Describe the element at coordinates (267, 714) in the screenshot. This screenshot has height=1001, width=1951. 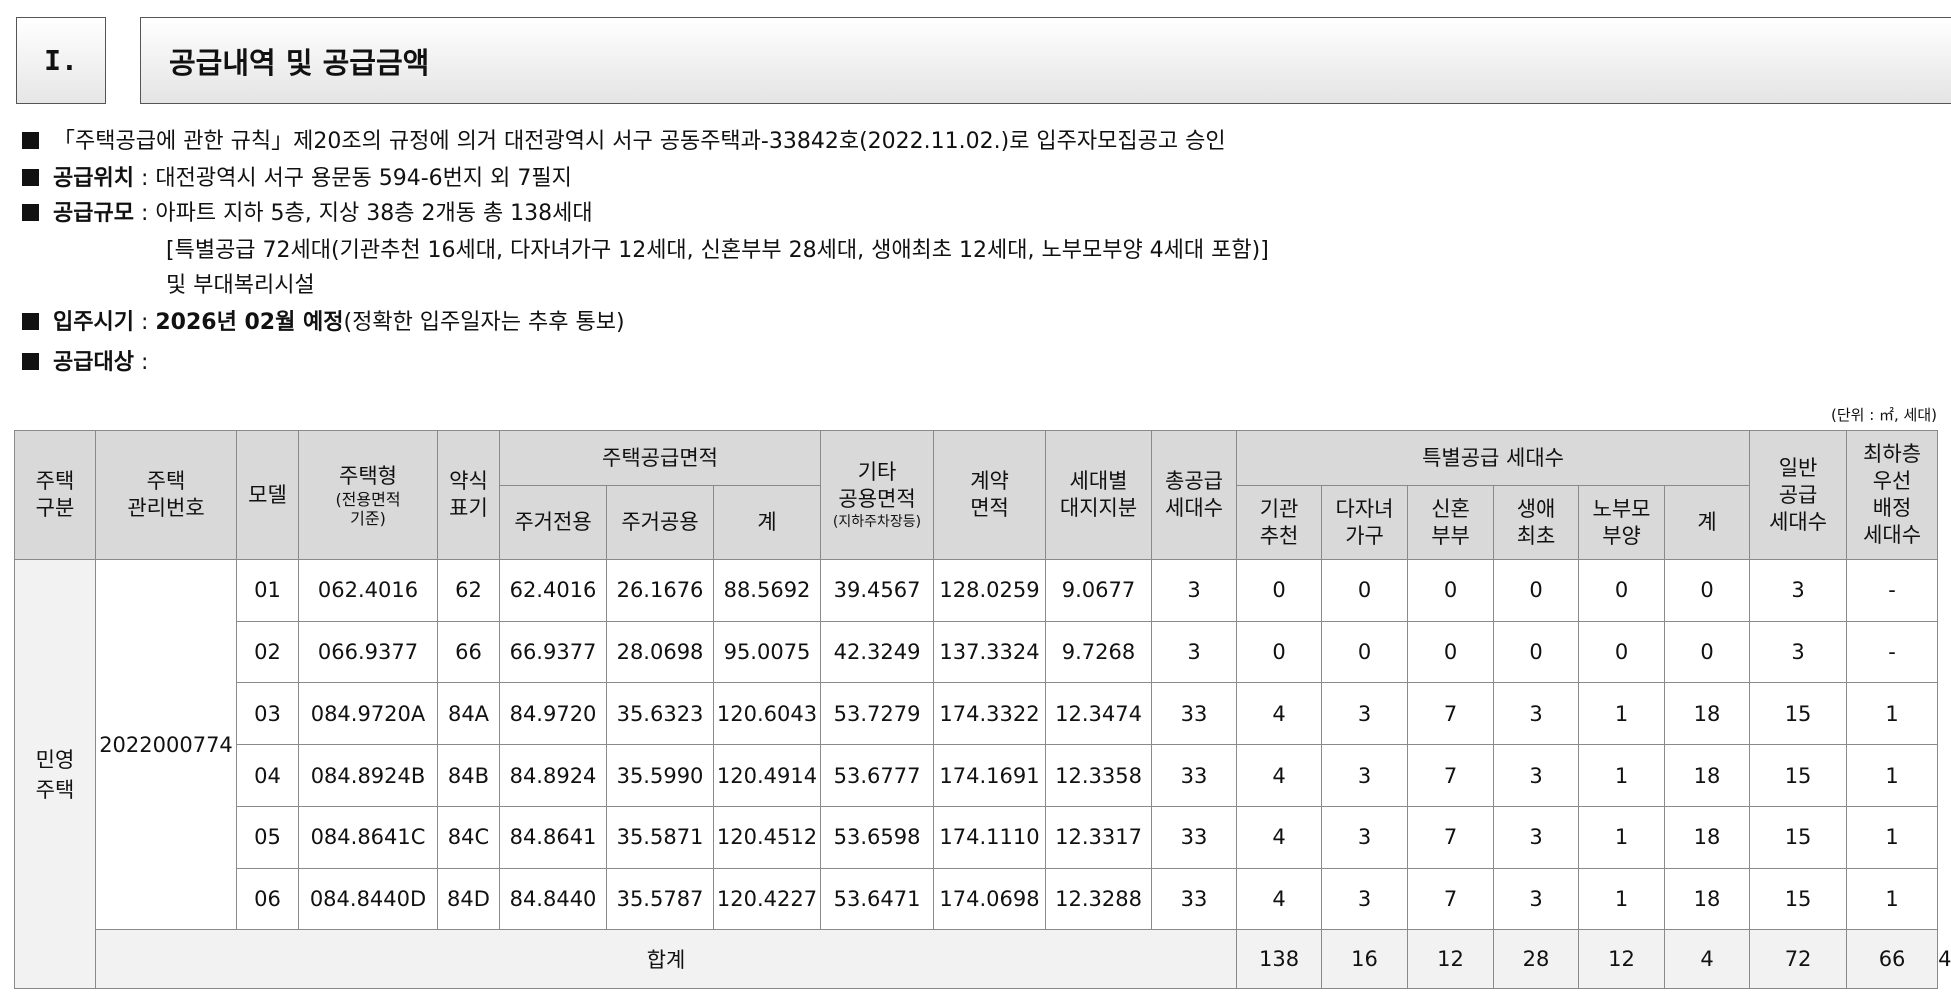
I see `table-cell: 03` at that location.